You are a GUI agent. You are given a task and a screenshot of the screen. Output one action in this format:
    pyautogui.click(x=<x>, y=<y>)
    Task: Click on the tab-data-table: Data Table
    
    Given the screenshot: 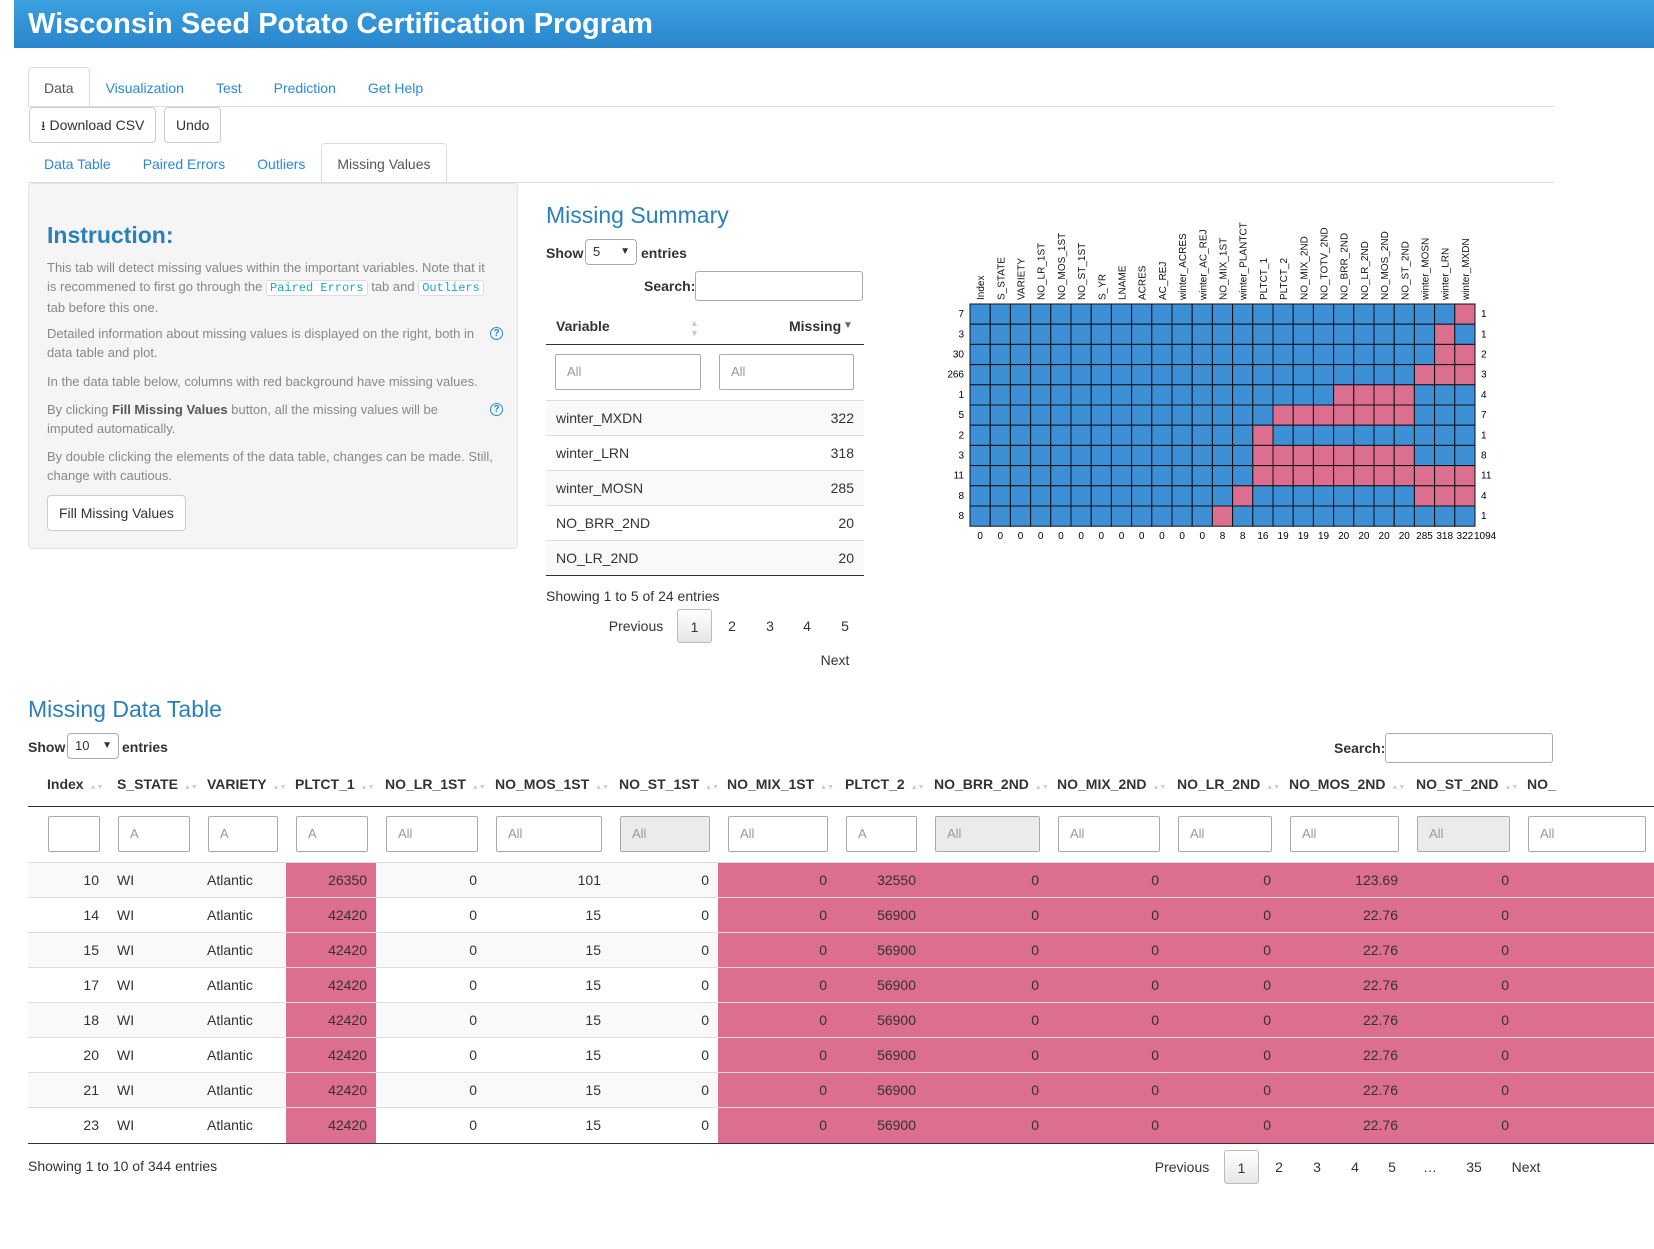 What is the action you would take?
    pyautogui.click(x=77, y=163)
    